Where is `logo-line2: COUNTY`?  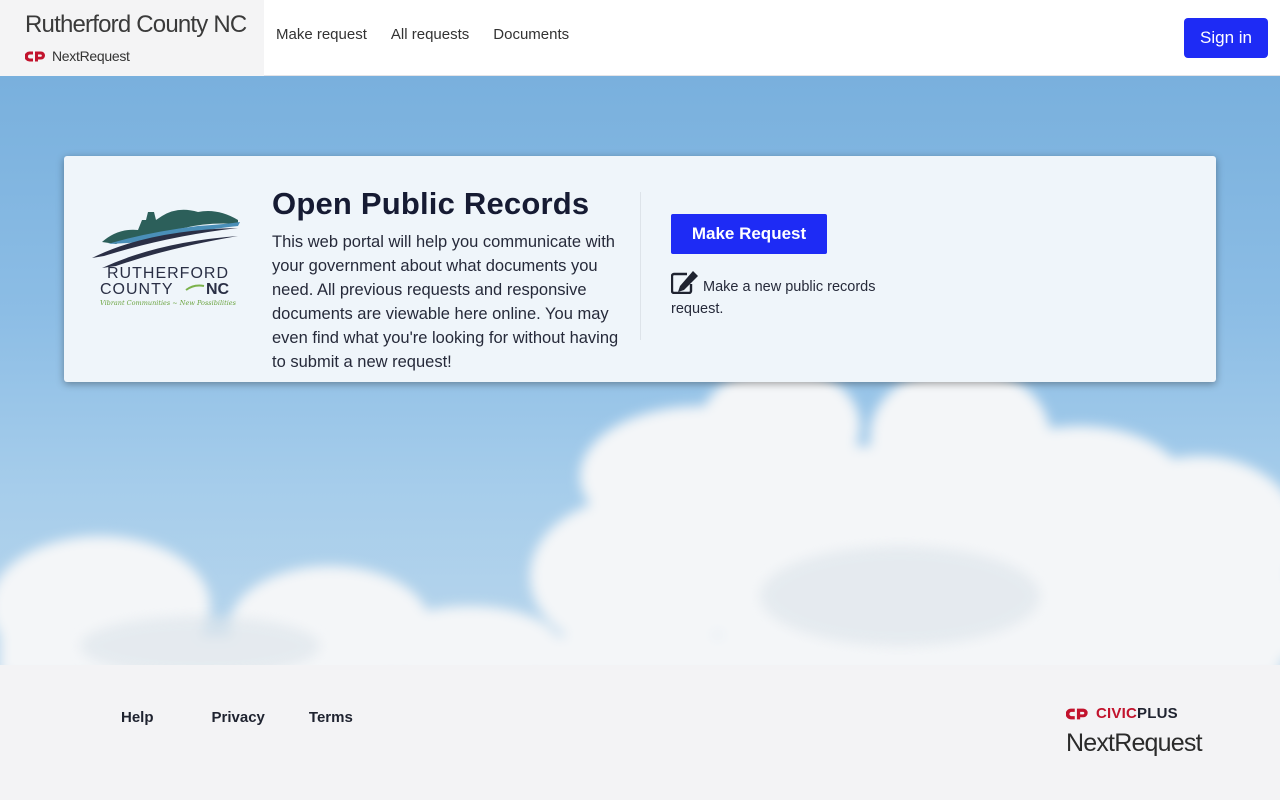 logo-line2: COUNTY is located at coordinates (137, 289).